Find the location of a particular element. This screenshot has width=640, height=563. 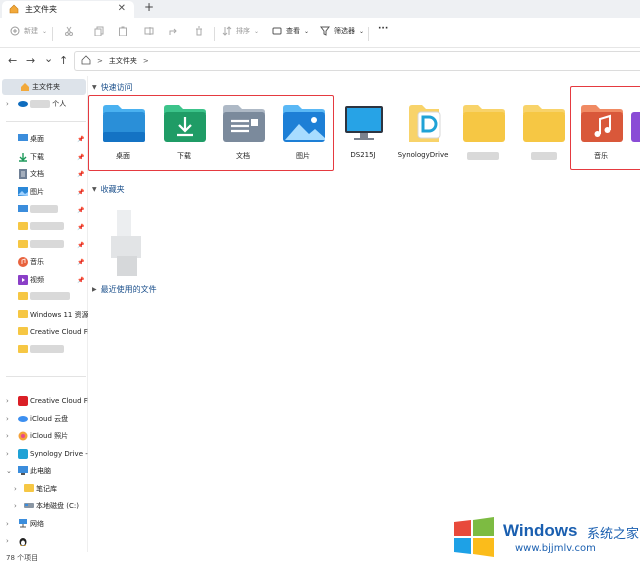

sidebar-item-creative-cloud-files: › Creative Cloud Fil is located at coordinates (44, 401).